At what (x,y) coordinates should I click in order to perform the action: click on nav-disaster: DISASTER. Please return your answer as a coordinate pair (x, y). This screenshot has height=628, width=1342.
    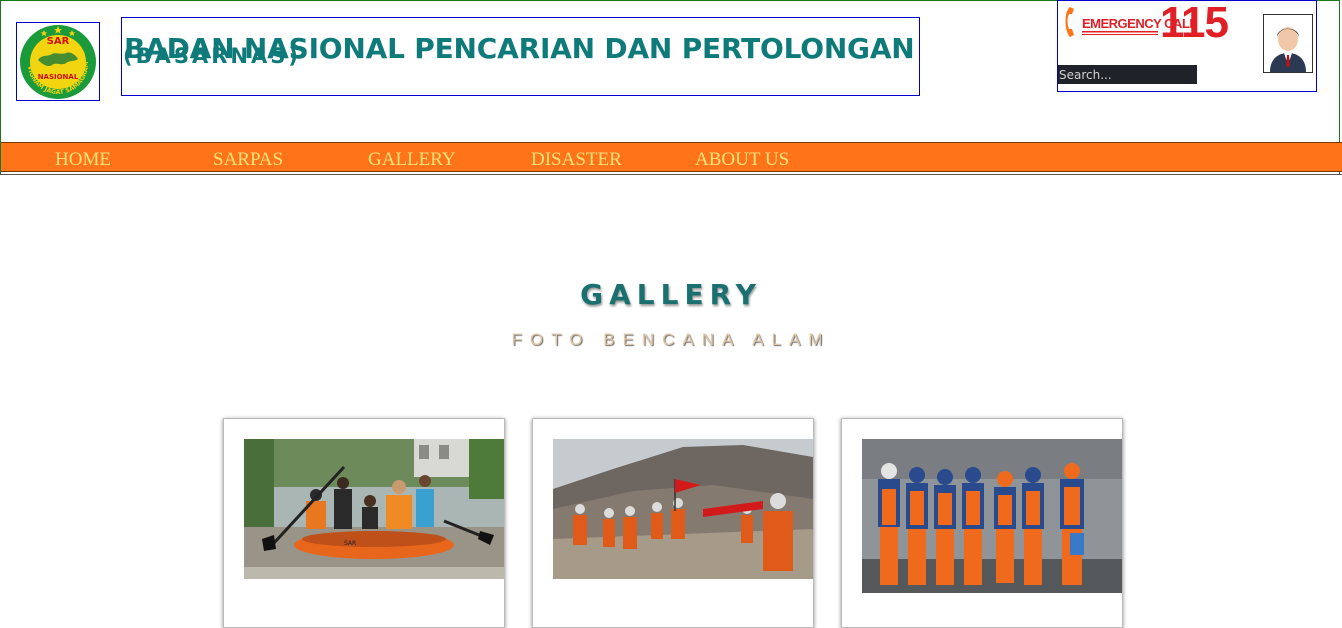
    Looking at the image, I should click on (576, 160).